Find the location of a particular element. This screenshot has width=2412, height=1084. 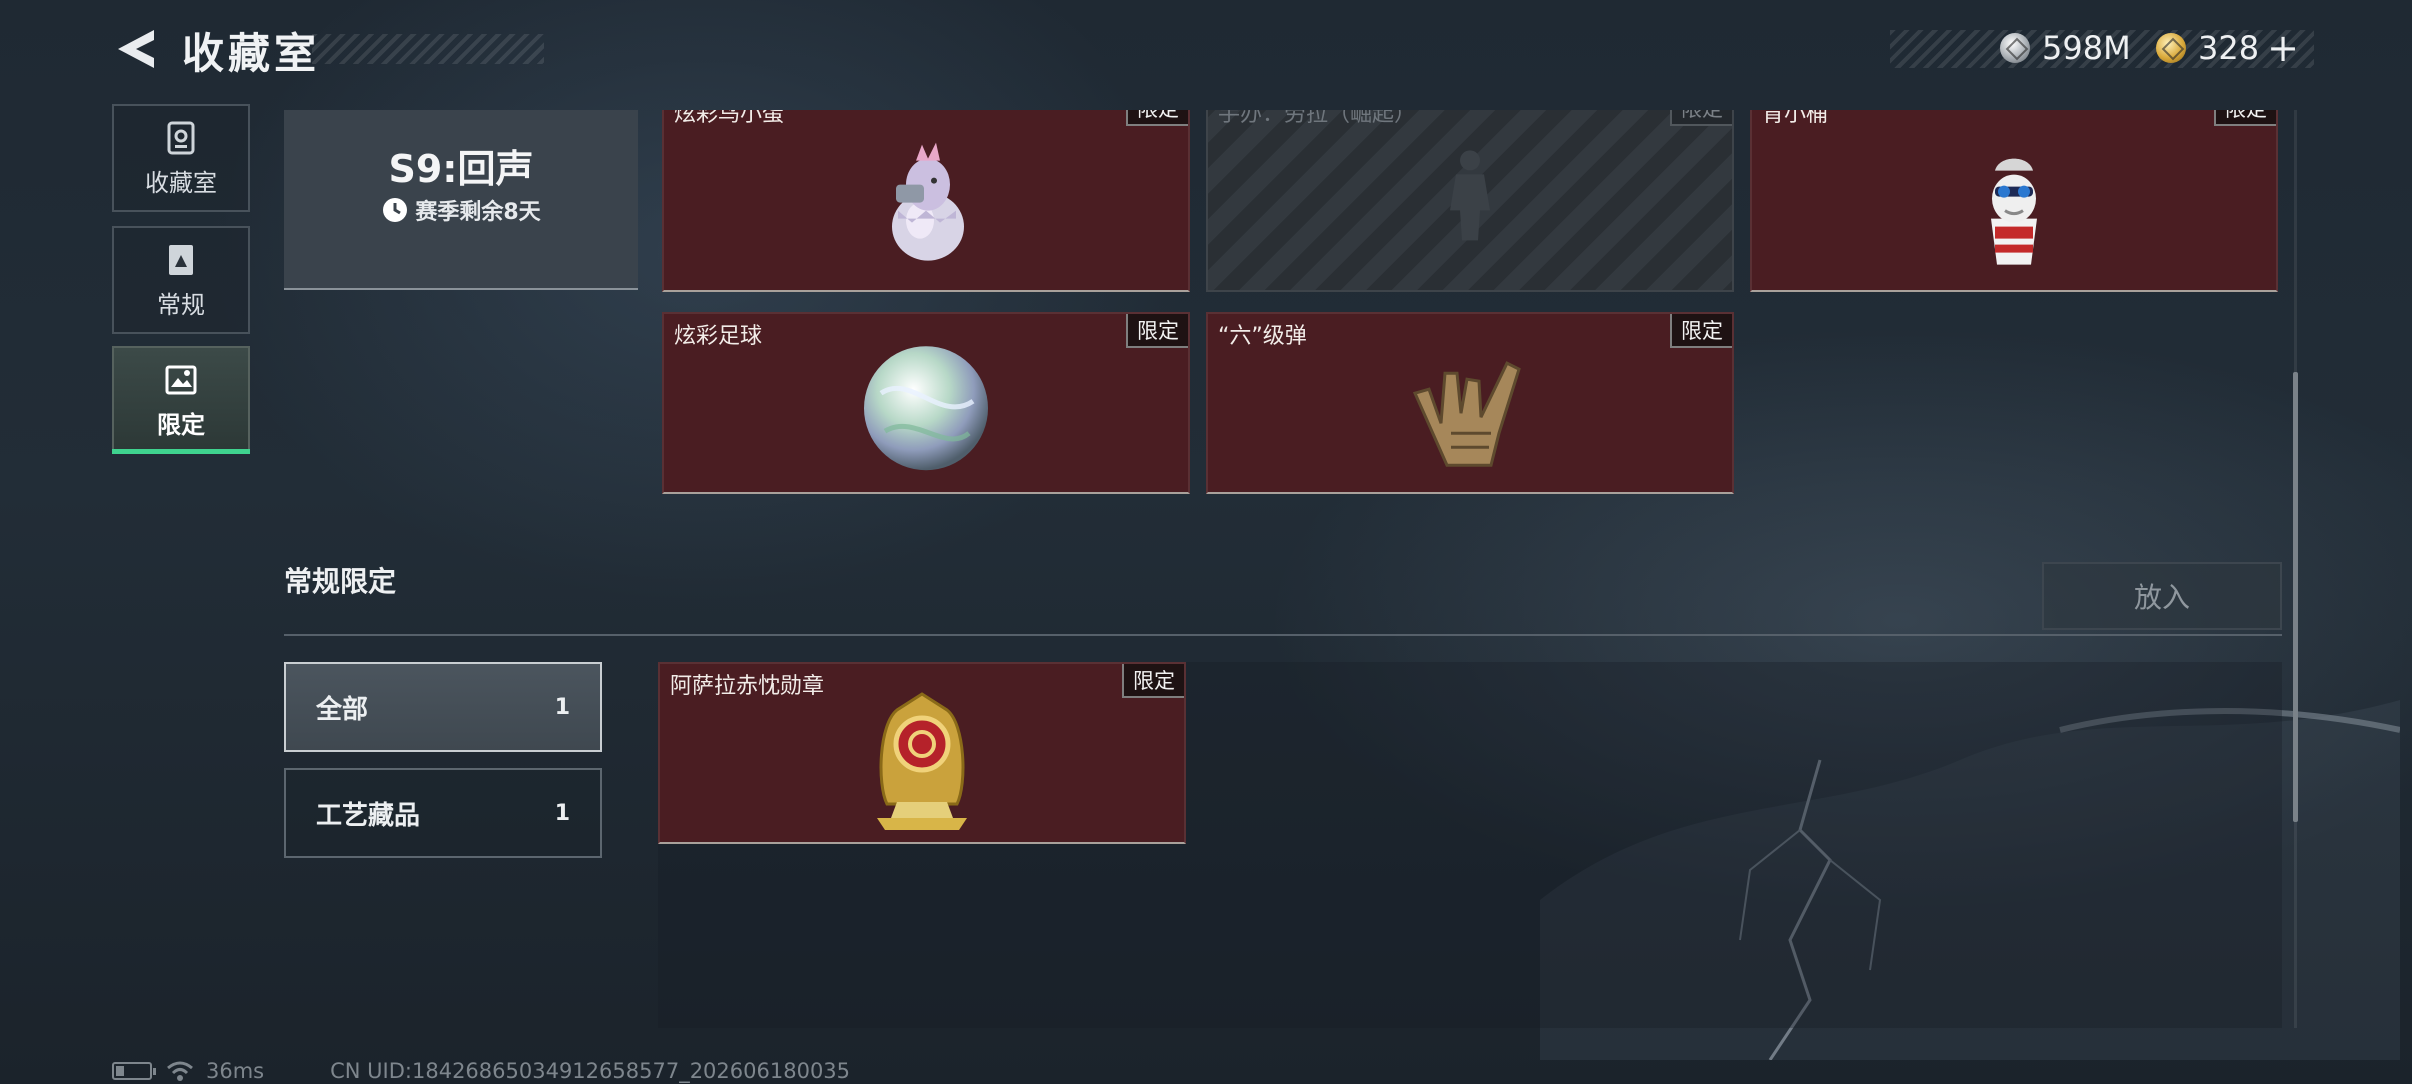

add-currency-button: + is located at coordinates (2283, 48).